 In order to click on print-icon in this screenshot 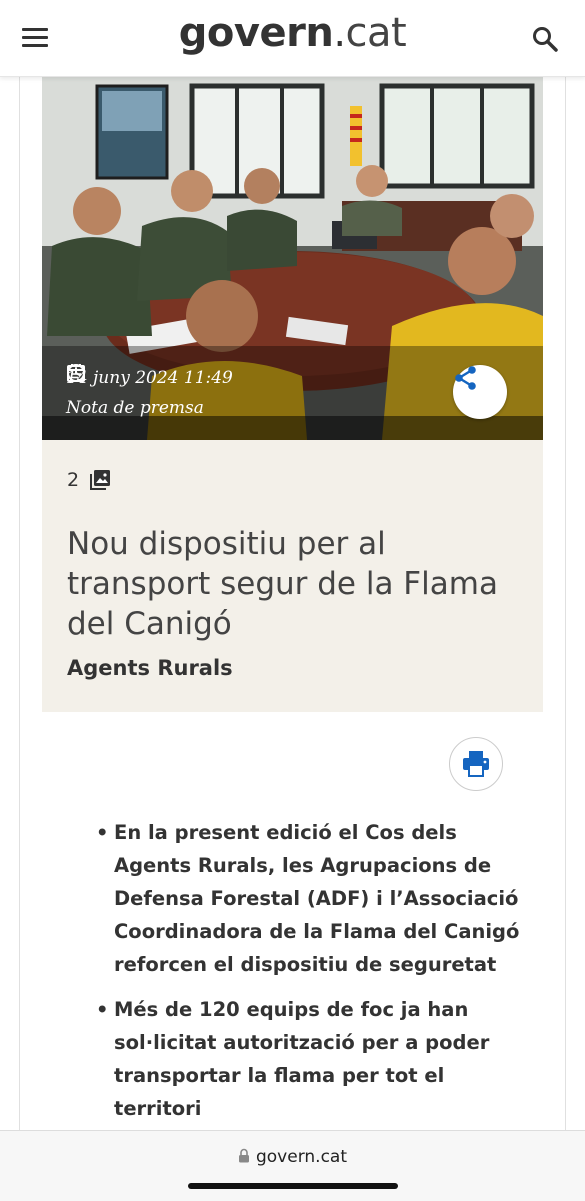, I will do `click(476, 764)`.